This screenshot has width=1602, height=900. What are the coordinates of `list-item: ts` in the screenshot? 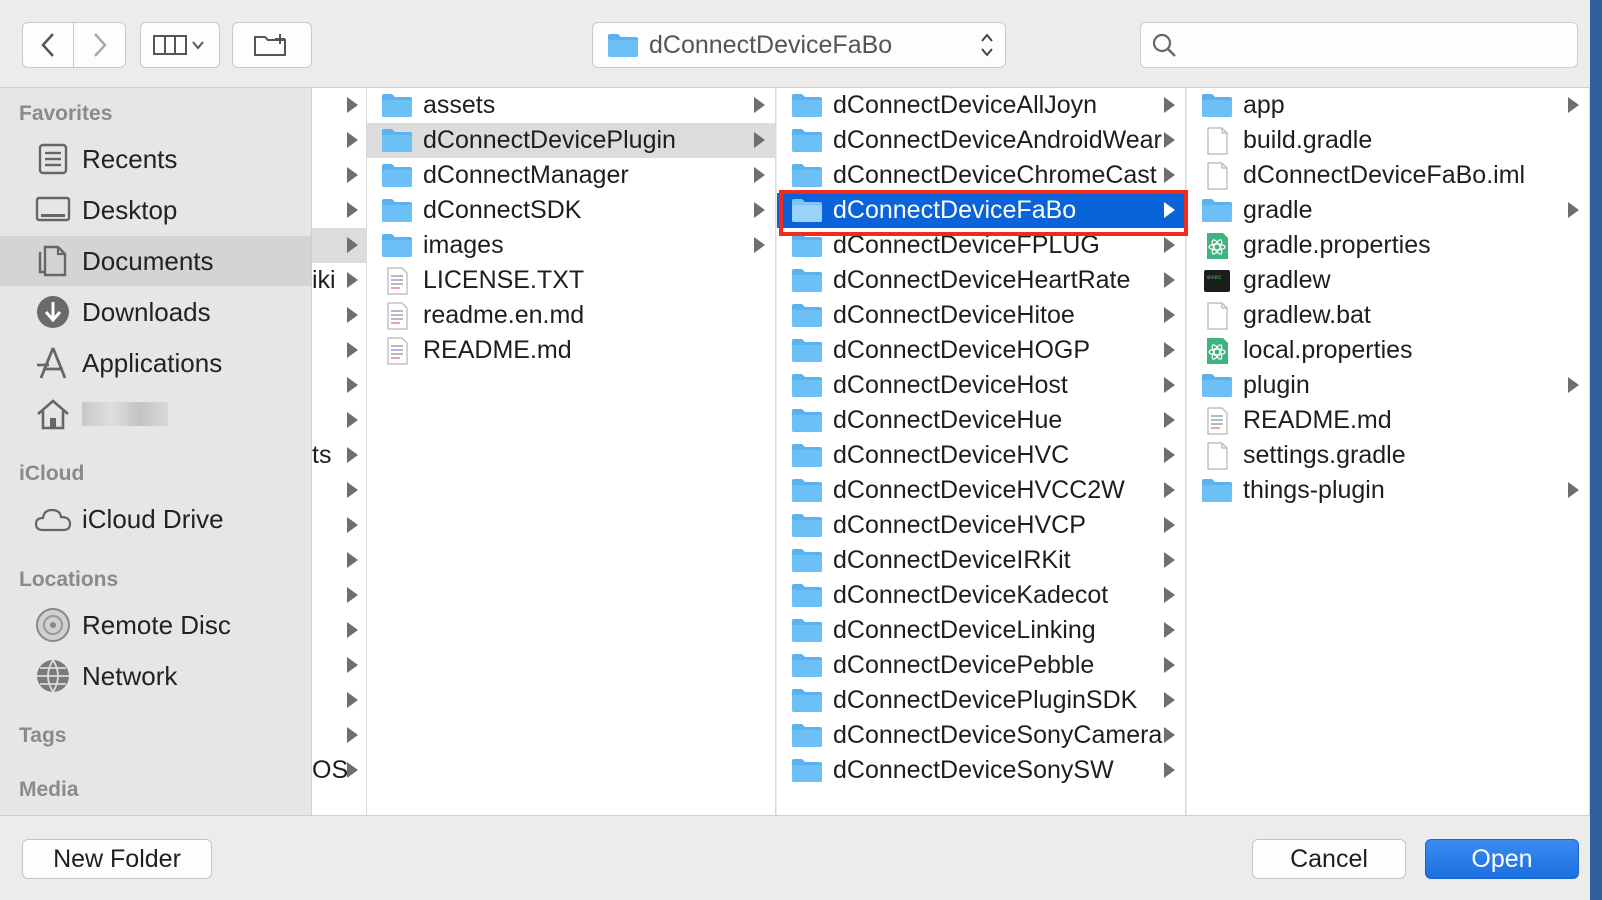 It's located at (339, 455).